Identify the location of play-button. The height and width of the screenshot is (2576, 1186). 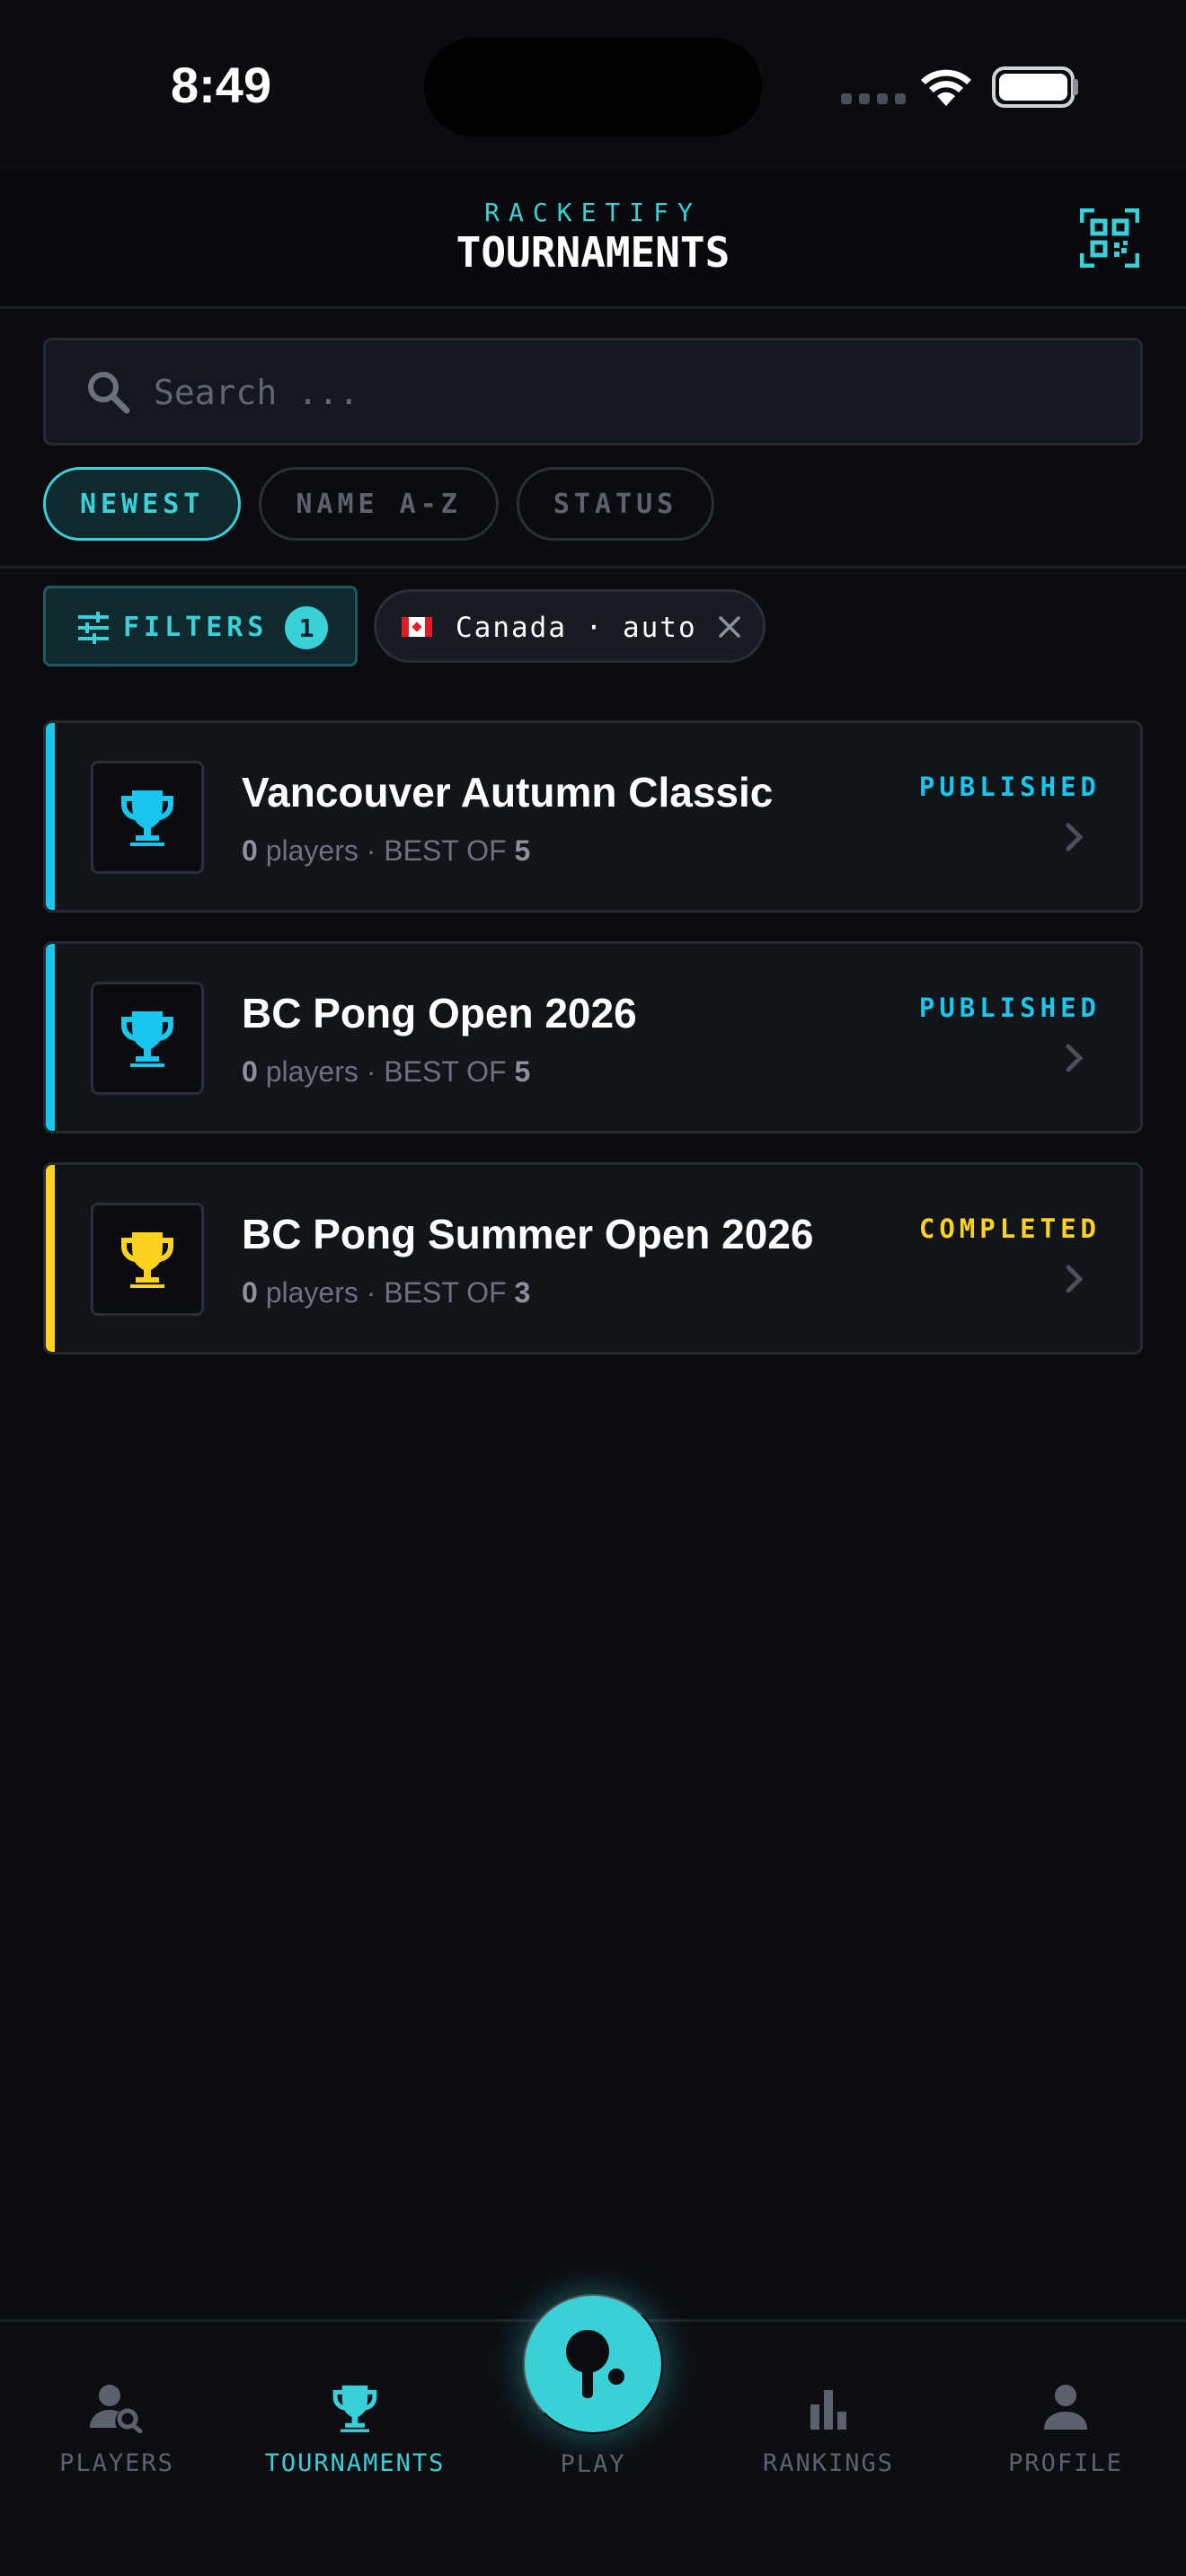
(593, 2364).